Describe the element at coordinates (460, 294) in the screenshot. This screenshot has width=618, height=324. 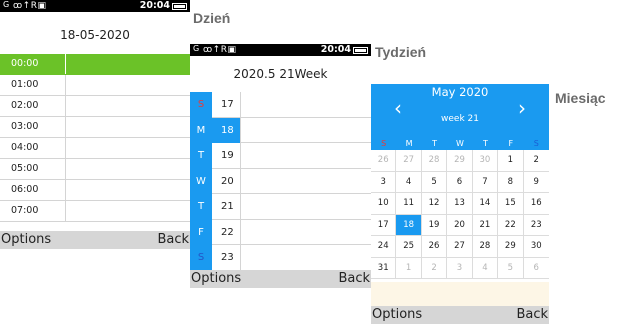
I see `month-footer-area` at that location.